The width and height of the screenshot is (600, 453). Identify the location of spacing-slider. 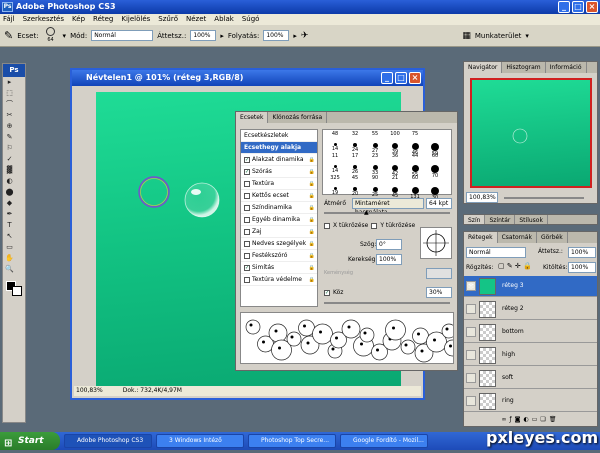
(387, 303).